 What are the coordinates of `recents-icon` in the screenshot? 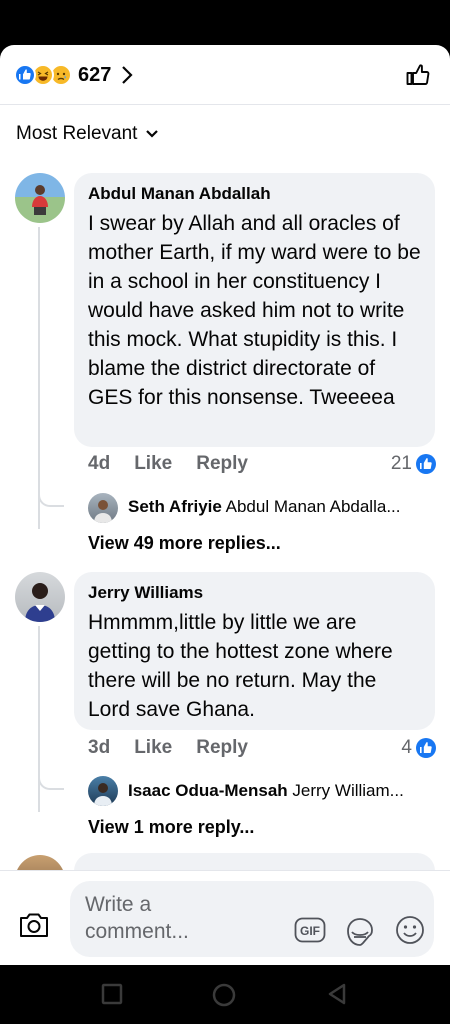 It's located at (112, 994).